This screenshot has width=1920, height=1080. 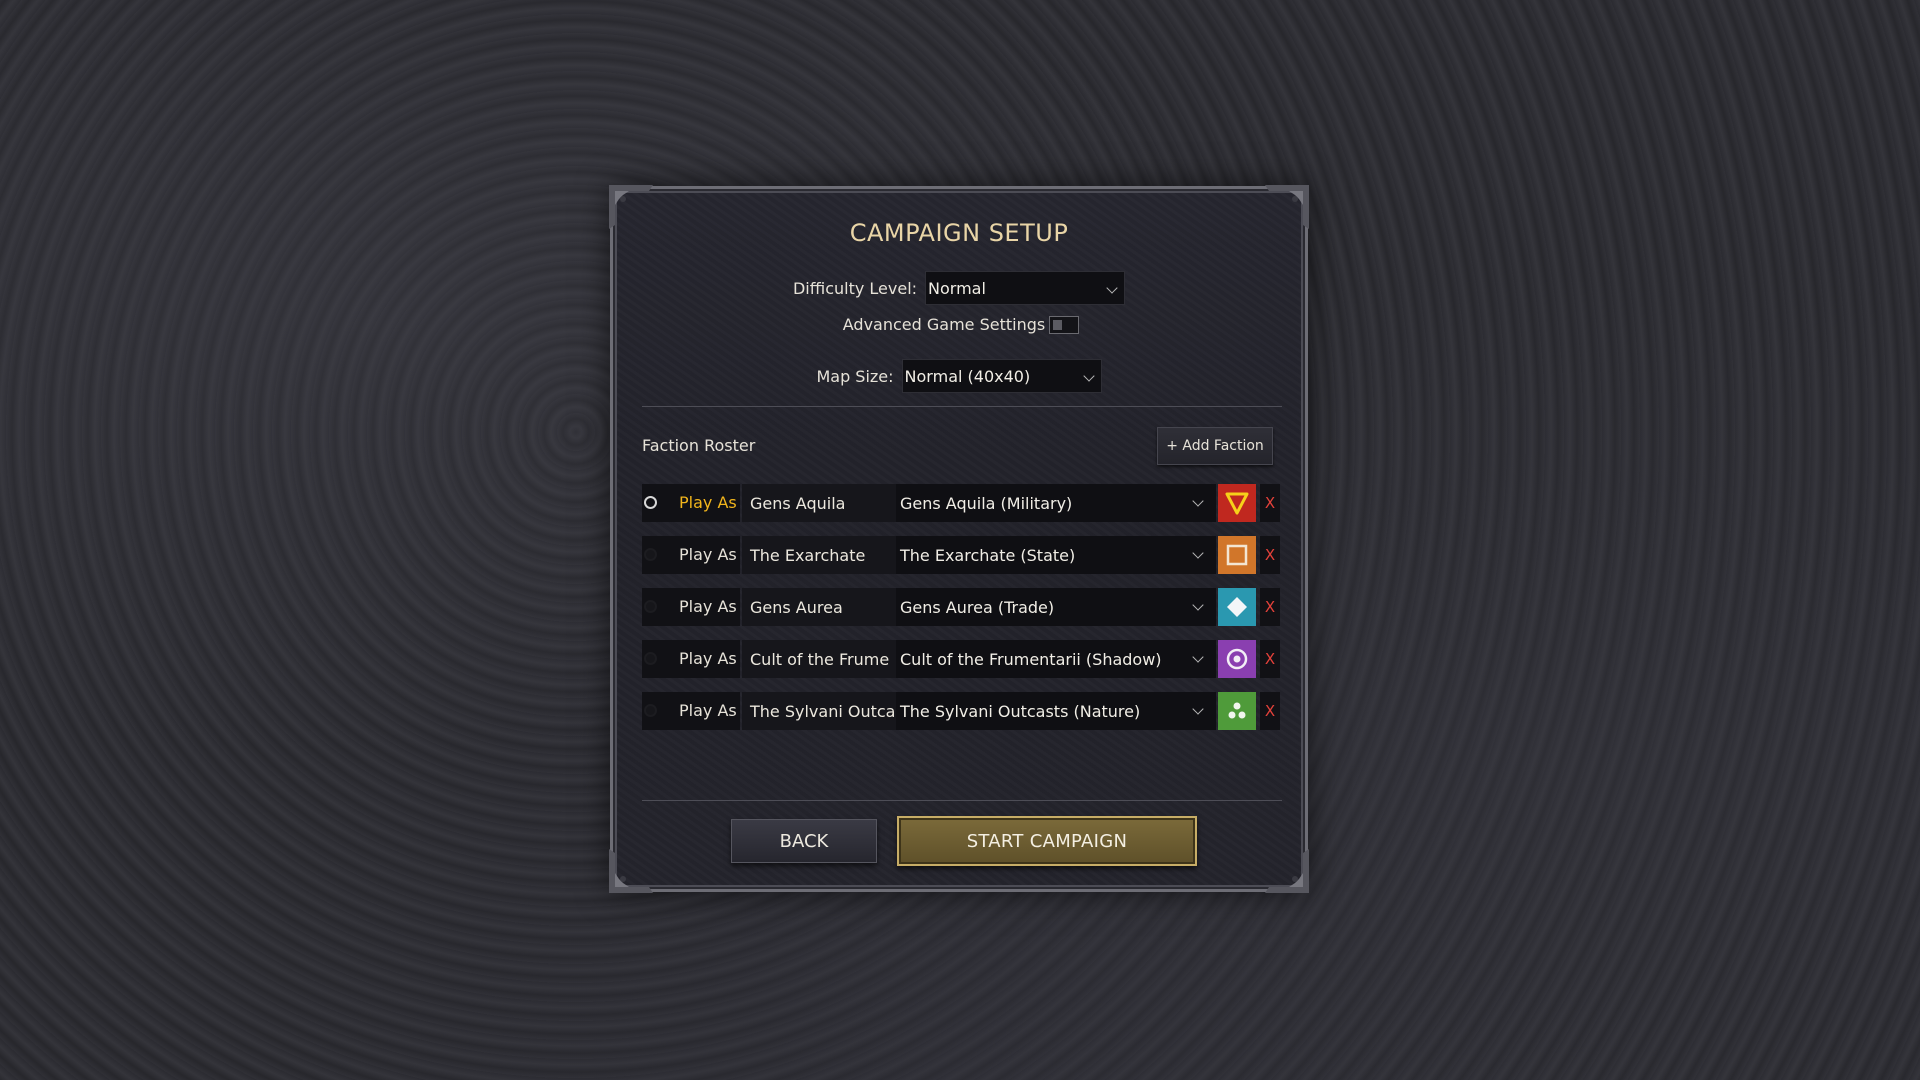 I want to click on ring-icon, so click(x=1237, y=659).